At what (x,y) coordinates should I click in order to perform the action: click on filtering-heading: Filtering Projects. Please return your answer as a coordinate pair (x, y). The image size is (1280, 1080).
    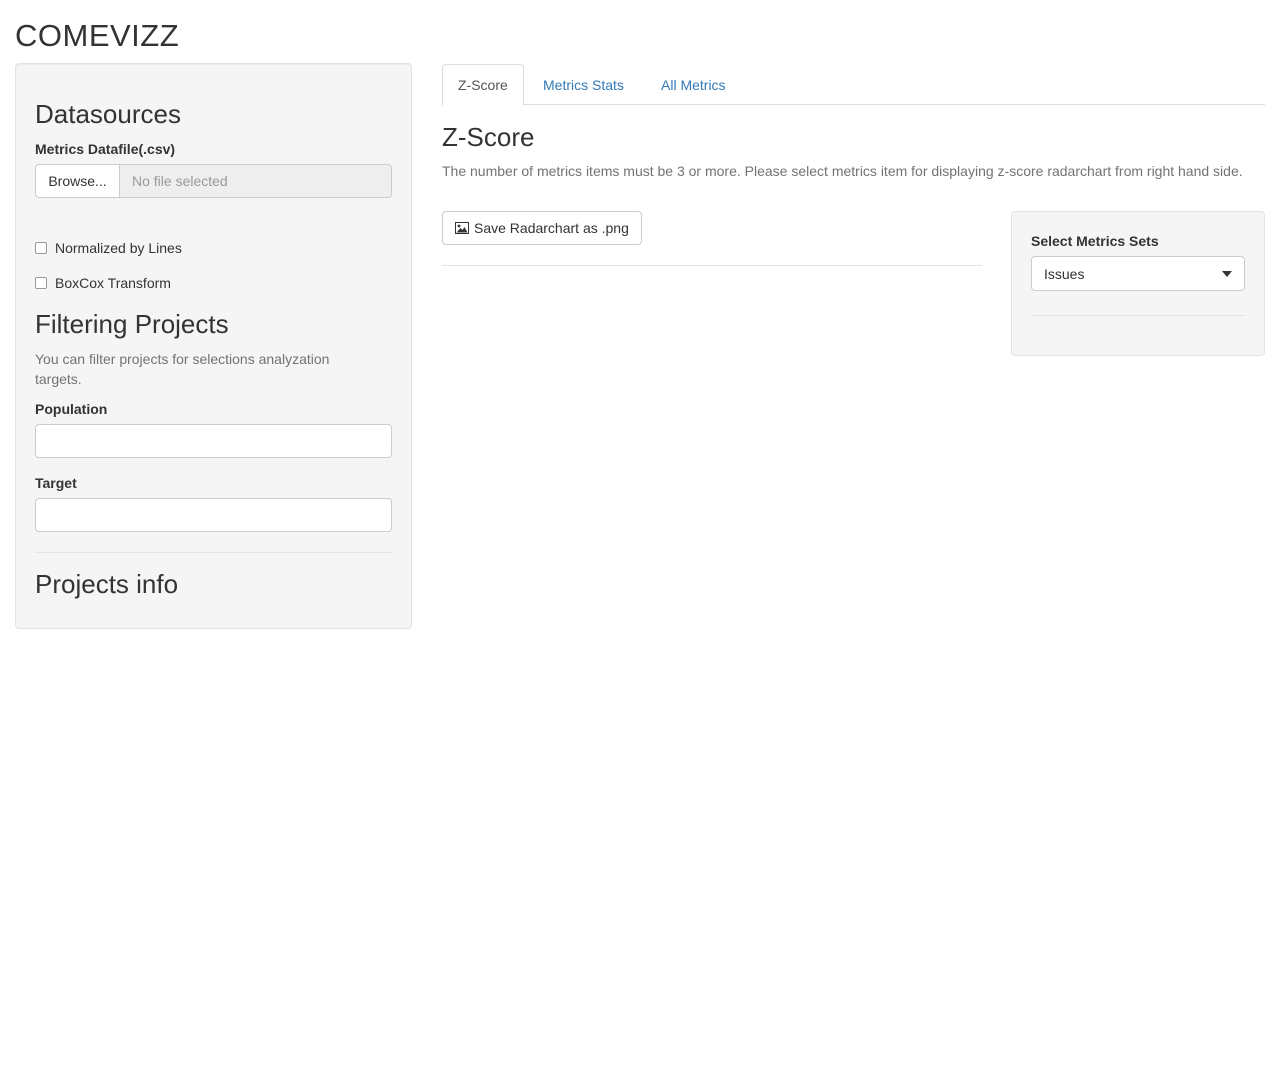
    Looking at the image, I should click on (132, 324).